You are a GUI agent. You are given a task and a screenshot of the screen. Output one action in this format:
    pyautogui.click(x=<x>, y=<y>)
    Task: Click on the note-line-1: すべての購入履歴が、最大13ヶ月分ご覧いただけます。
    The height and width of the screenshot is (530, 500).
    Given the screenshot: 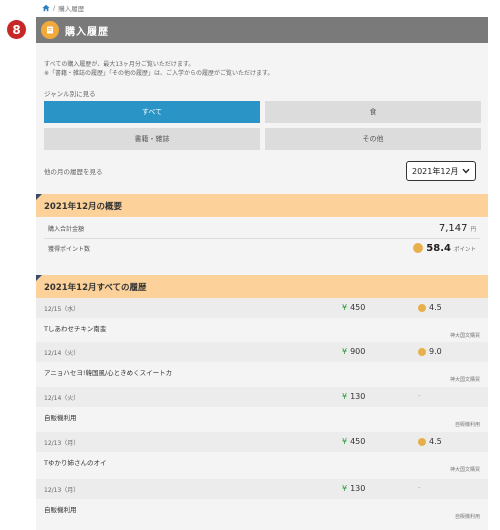 What is the action you would take?
    pyautogui.click(x=119, y=64)
    